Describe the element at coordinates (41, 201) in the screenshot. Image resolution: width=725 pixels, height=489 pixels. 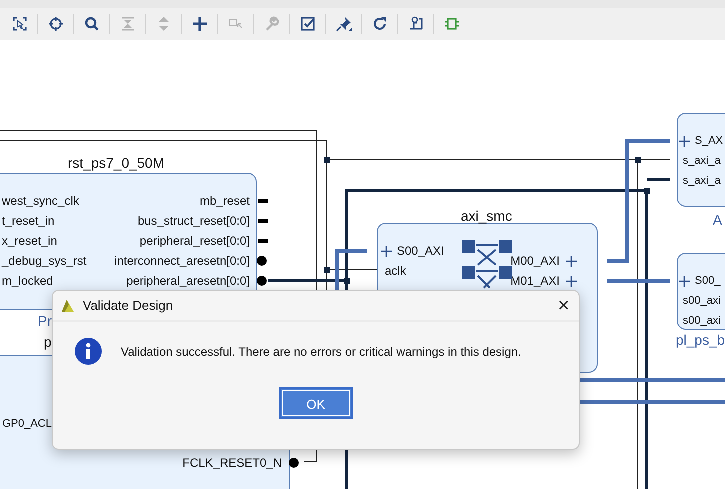
I see `port-label: west_sync_clk` at that location.